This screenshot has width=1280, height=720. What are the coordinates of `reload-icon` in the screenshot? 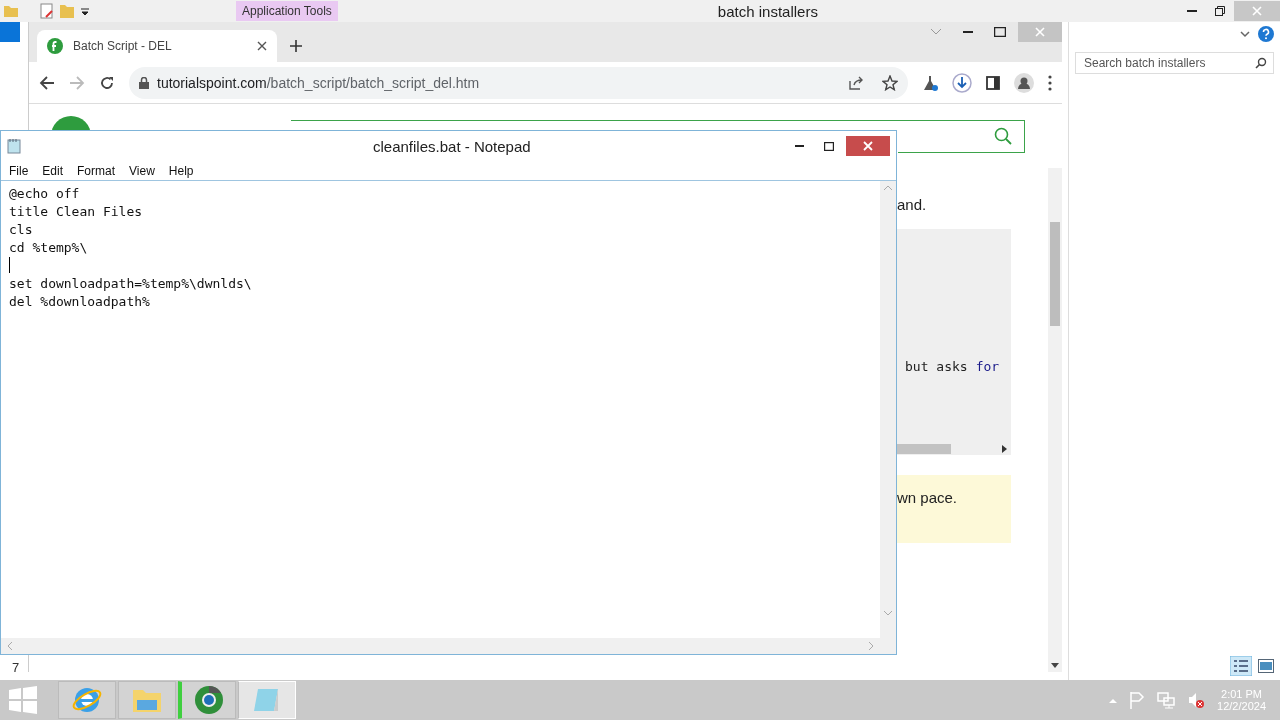 It's located at (107, 82).